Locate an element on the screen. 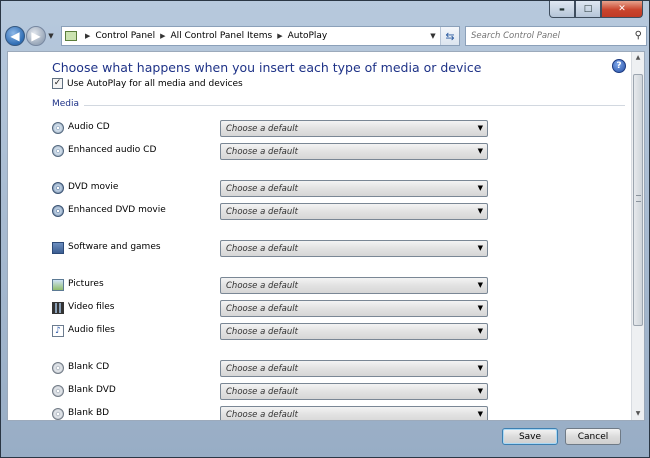  media-row-pictures: Pictures Choose a default ▼ is located at coordinates (272, 285).